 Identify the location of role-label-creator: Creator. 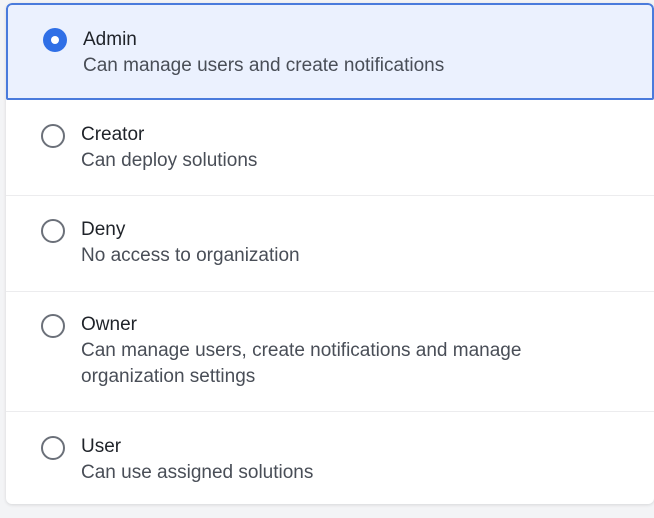
(113, 134).